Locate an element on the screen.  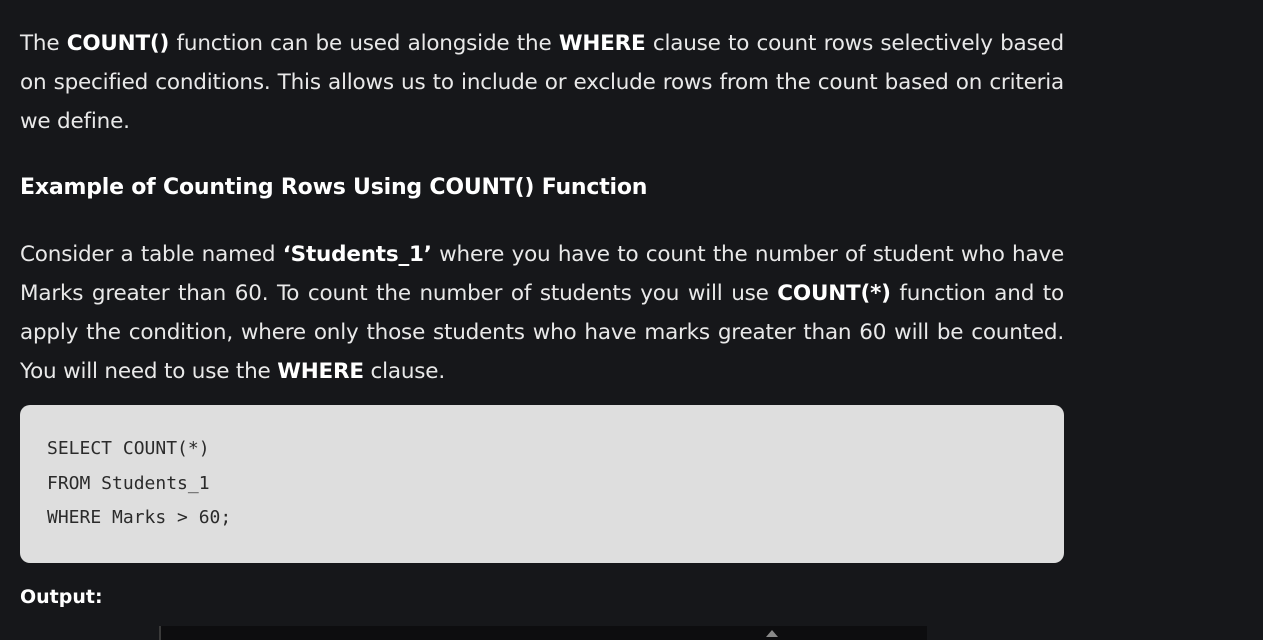
output-label: Output: is located at coordinates (61, 597).